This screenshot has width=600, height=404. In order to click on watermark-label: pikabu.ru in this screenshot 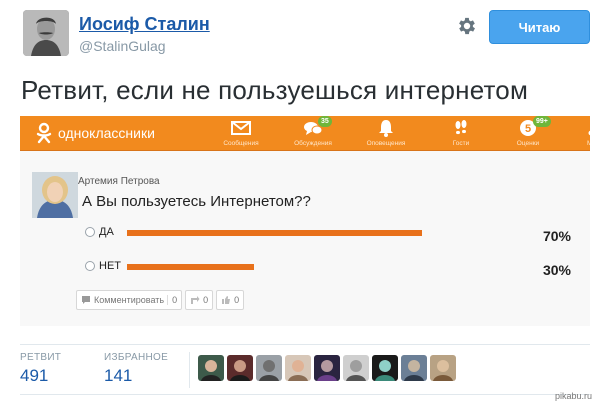, I will do `click(573, 396)`.